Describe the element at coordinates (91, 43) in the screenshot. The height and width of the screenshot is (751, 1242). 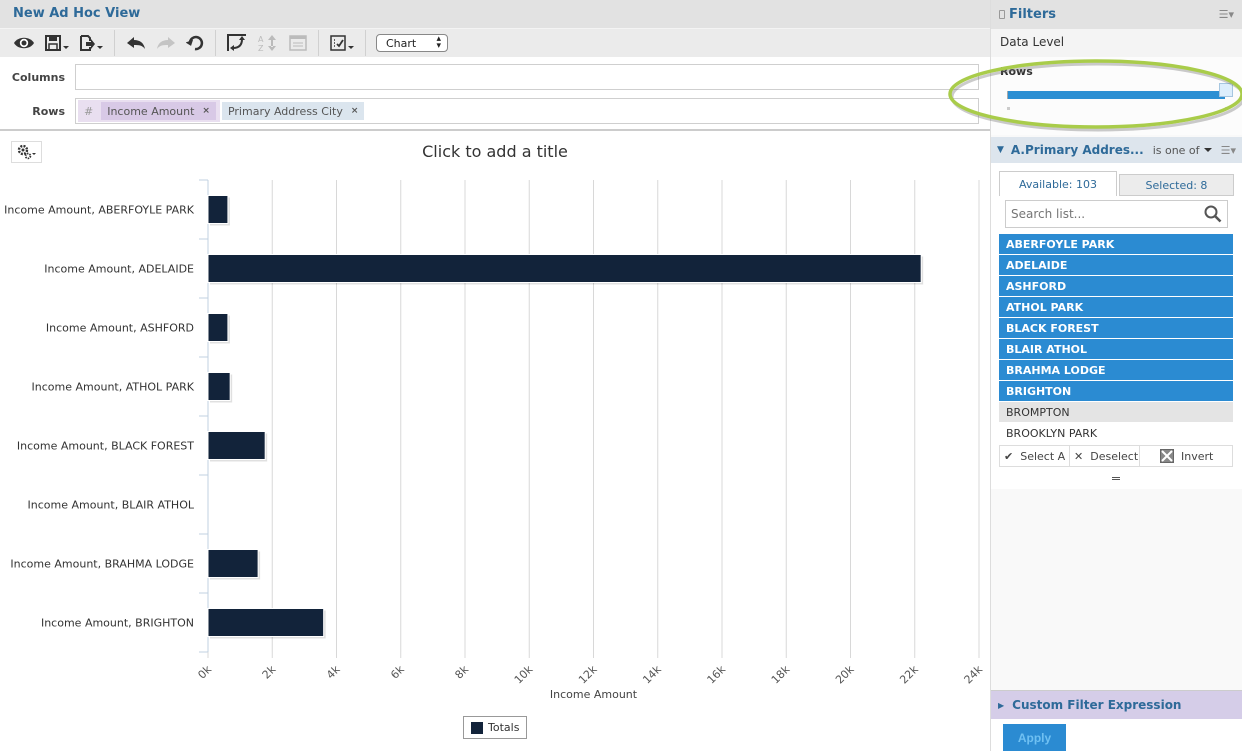
I see `export-button` at that location.